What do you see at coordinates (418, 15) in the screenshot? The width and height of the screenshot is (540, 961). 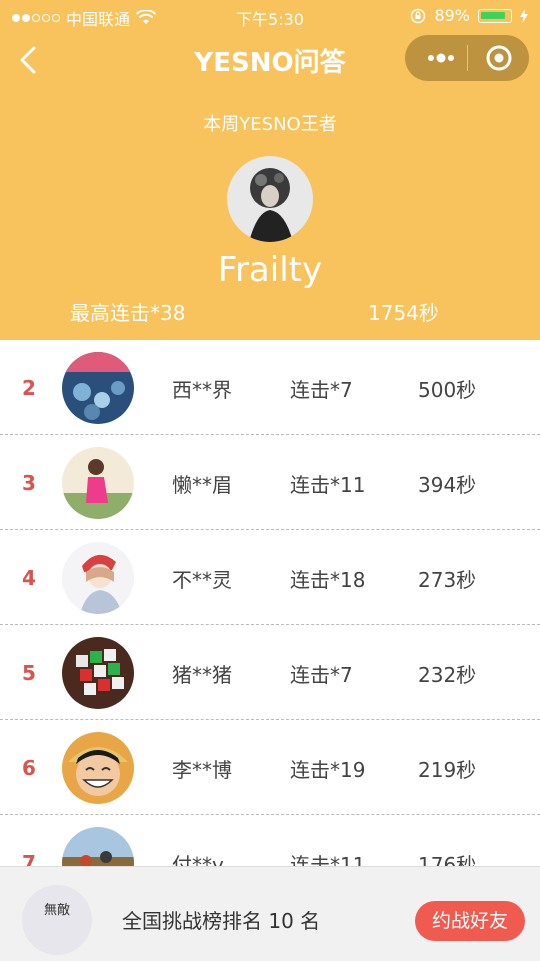 I see `rotation-lock-icon` at bounding box center [418, 15].